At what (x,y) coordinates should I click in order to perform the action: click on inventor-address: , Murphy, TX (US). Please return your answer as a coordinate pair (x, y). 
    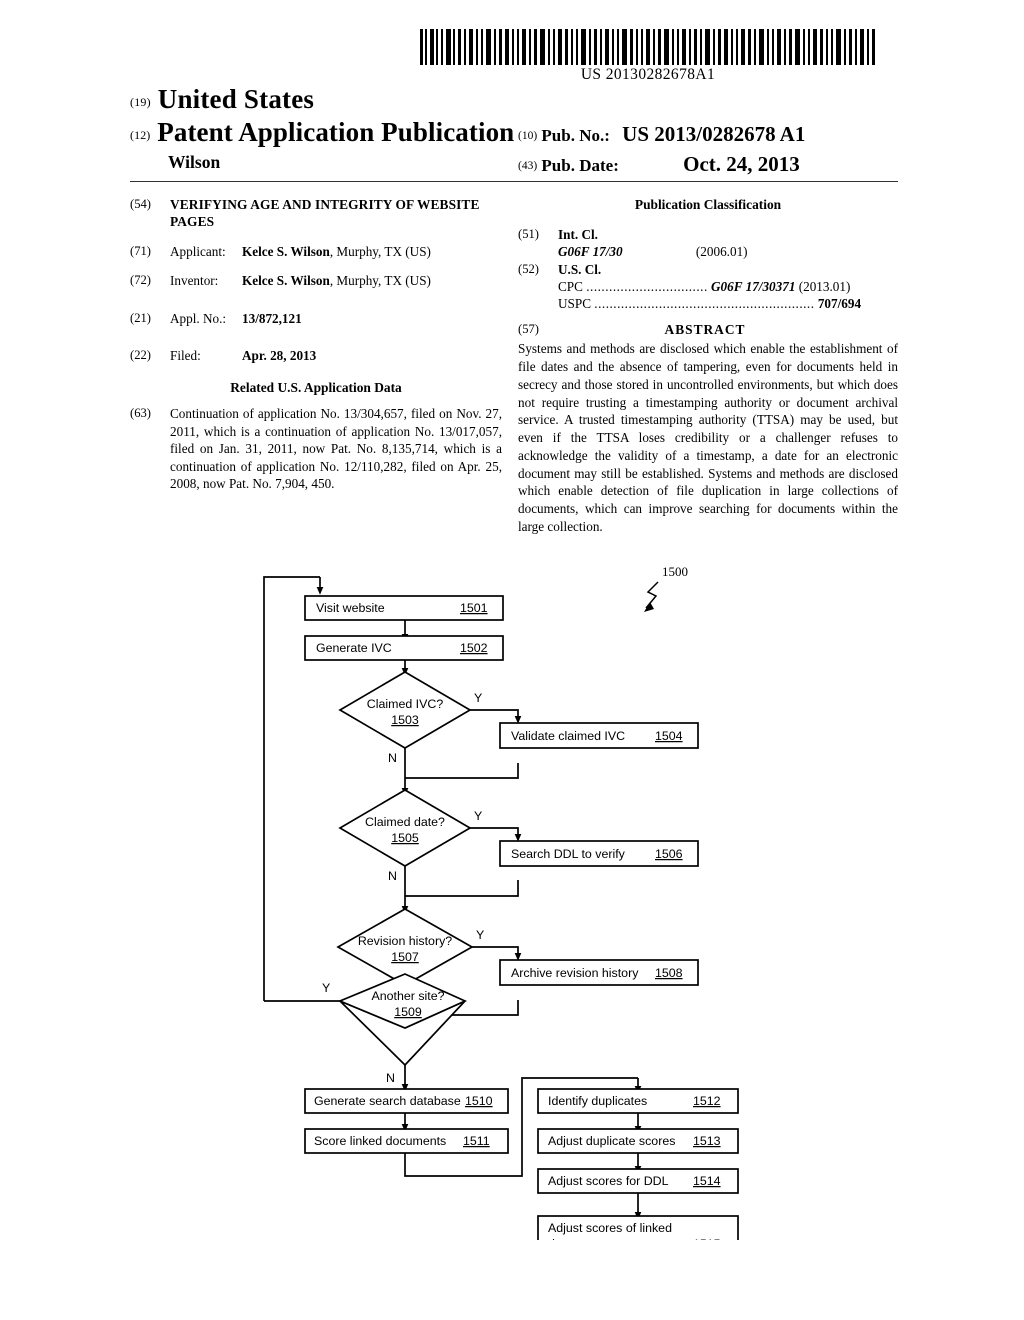
    Looking at the image, I should click on (380, 281).